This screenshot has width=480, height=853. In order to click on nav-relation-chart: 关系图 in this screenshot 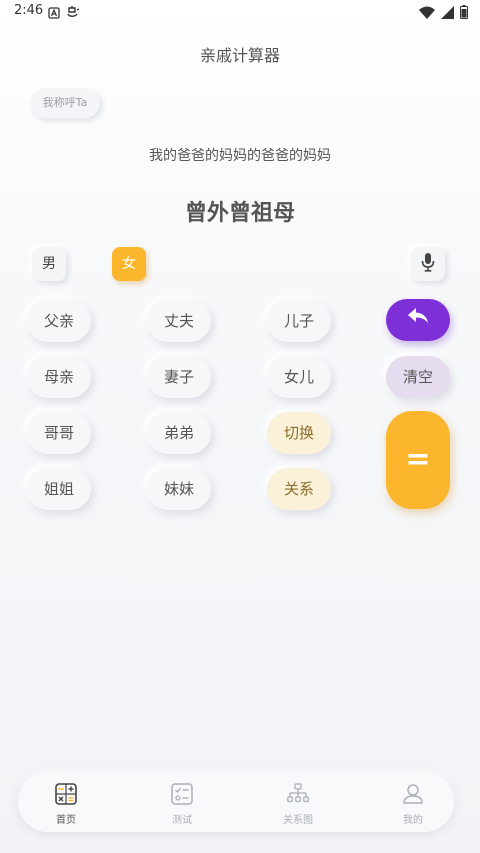, I will do `click(298, 802)`.